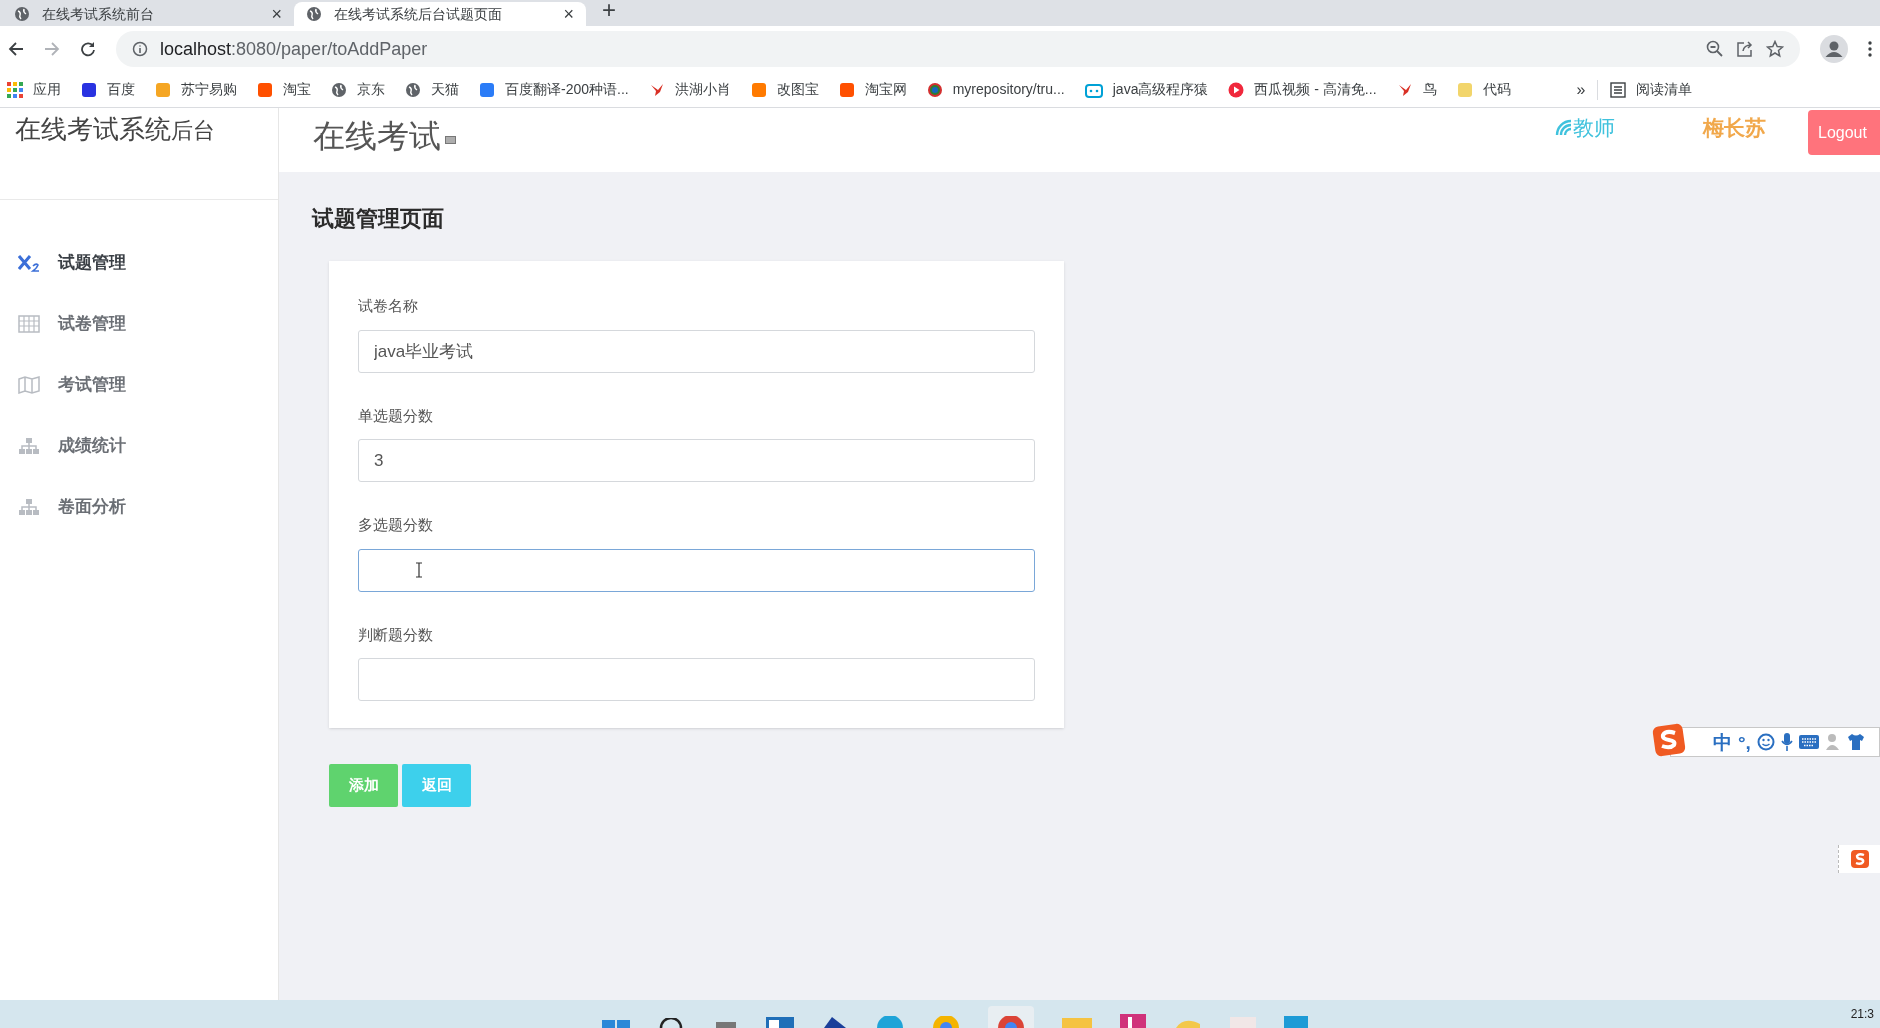  I want to click on keyboard-icon, so click(1808, 742).